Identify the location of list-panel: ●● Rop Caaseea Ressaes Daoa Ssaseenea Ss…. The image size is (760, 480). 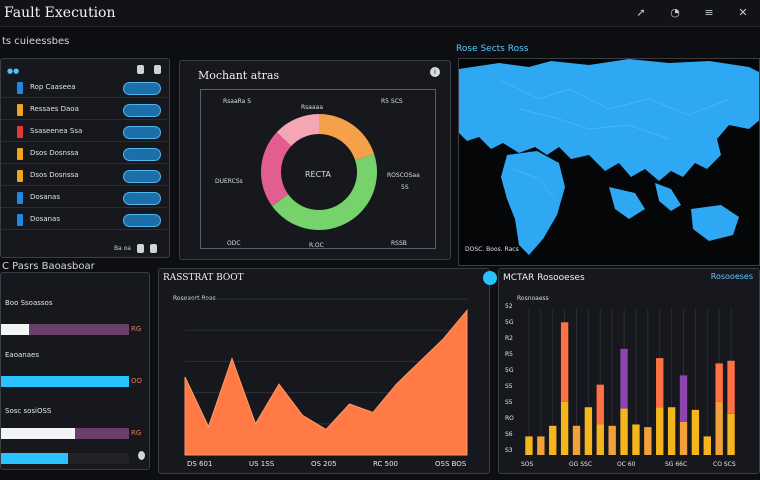
(85, 158).